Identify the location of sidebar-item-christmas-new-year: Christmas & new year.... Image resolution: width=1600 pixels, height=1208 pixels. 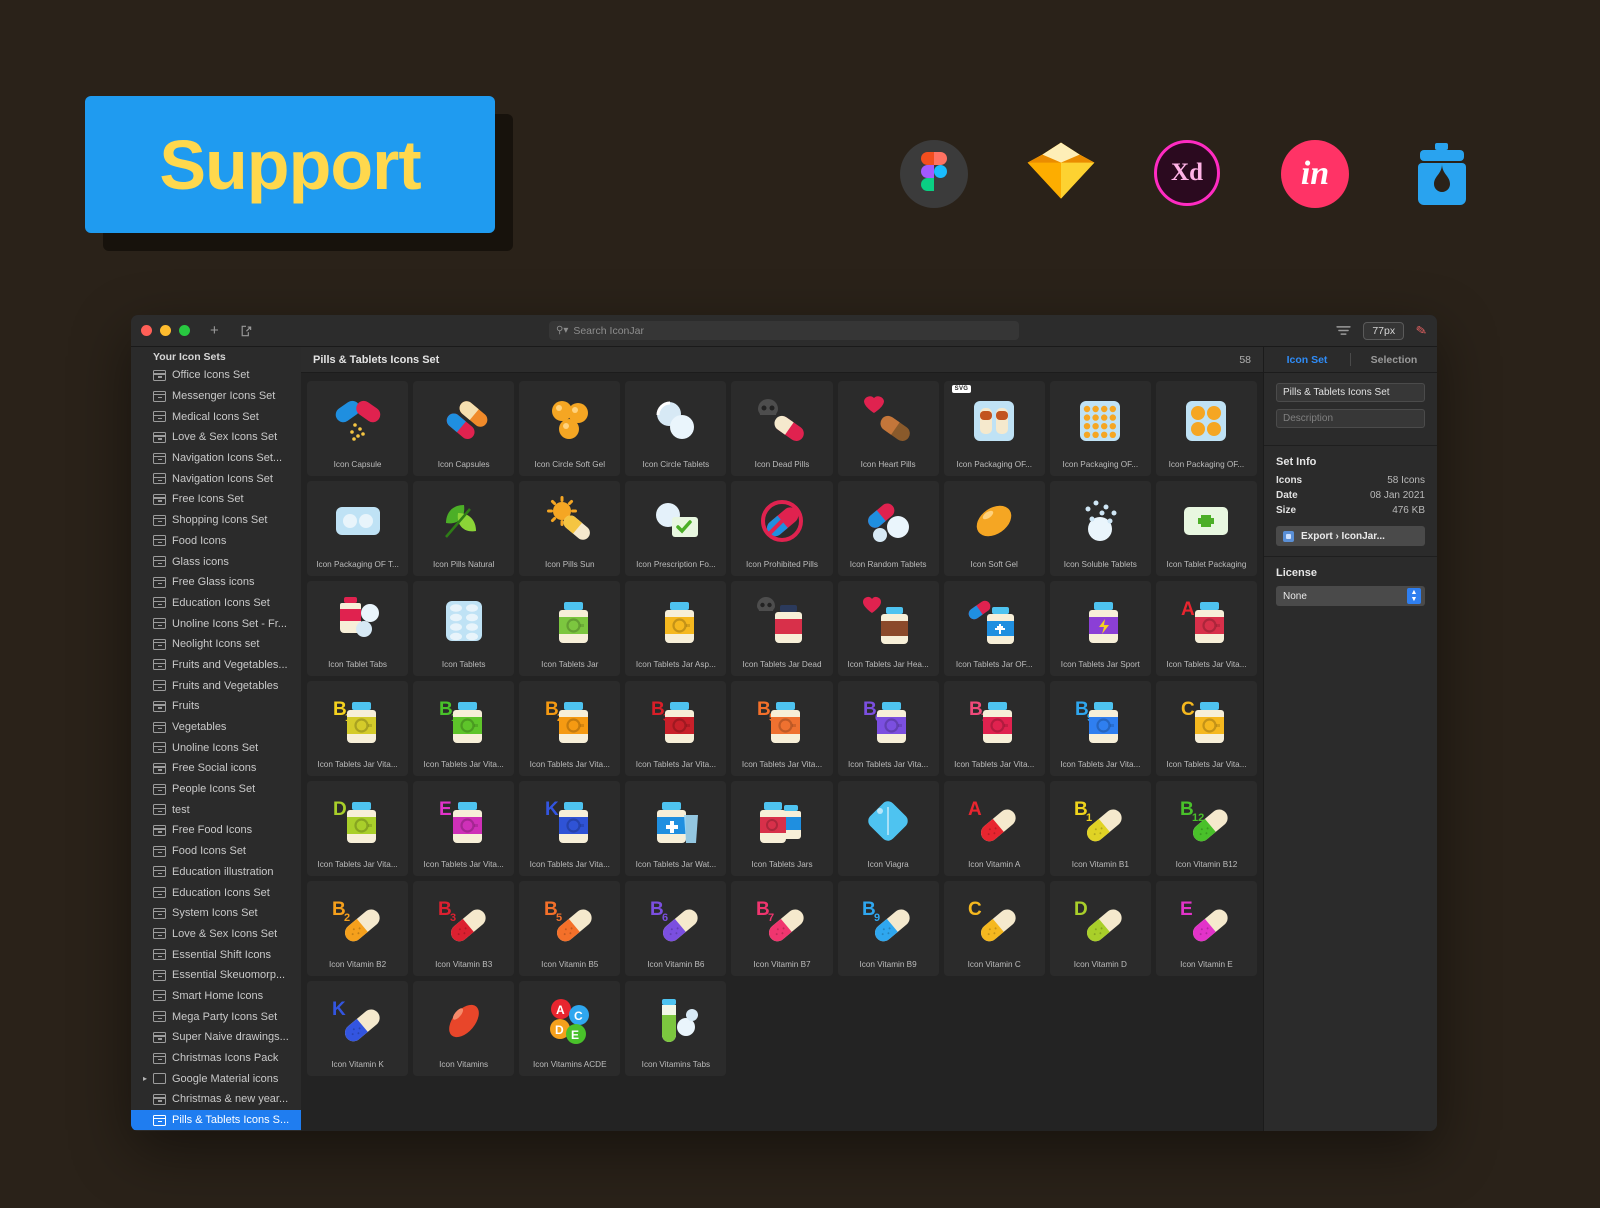
(216, 1099).